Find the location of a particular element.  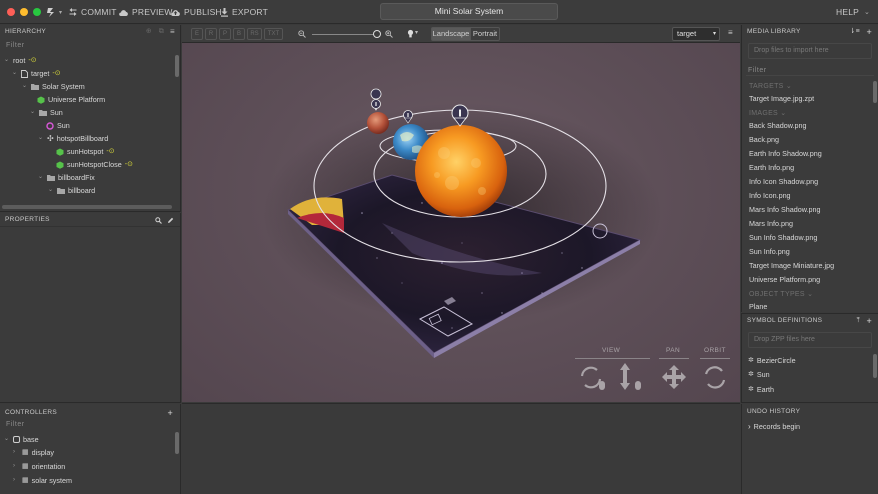

portrait-button: Portrait is located at coordinates (485, 34).